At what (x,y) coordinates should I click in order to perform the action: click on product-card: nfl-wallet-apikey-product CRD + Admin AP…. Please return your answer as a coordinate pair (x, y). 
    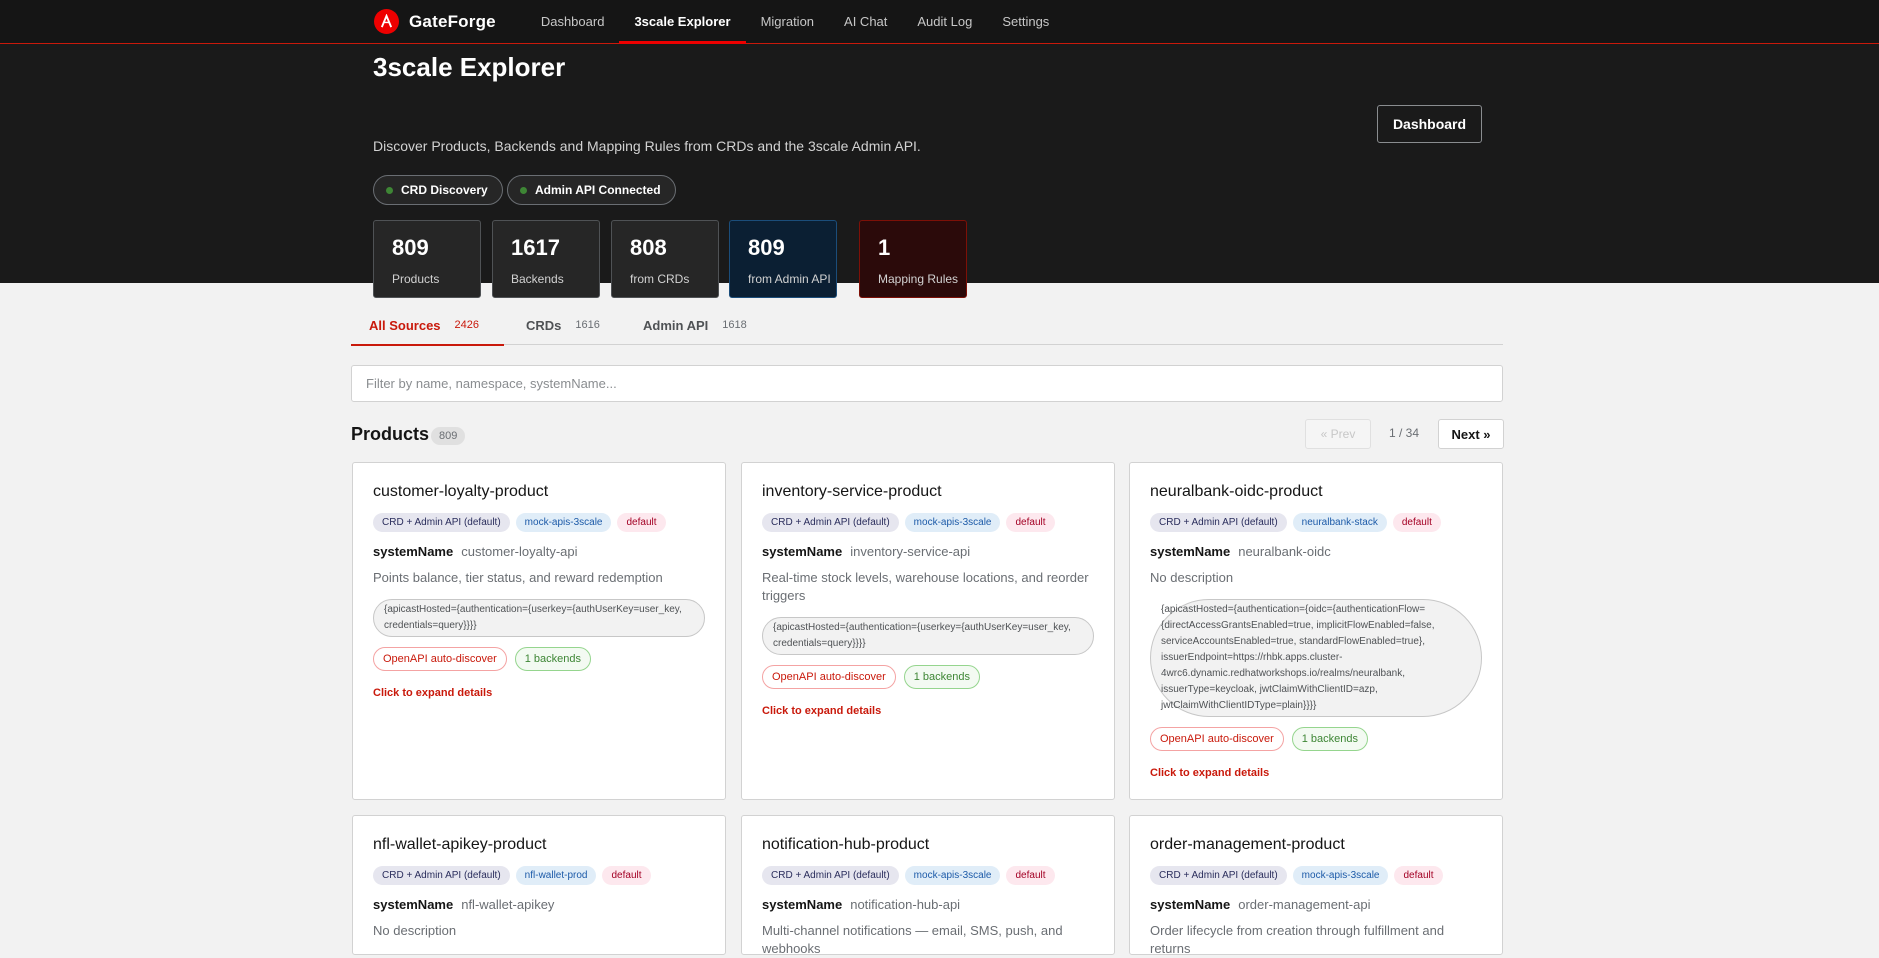
    Looking at the image, I should click on (539, 885).